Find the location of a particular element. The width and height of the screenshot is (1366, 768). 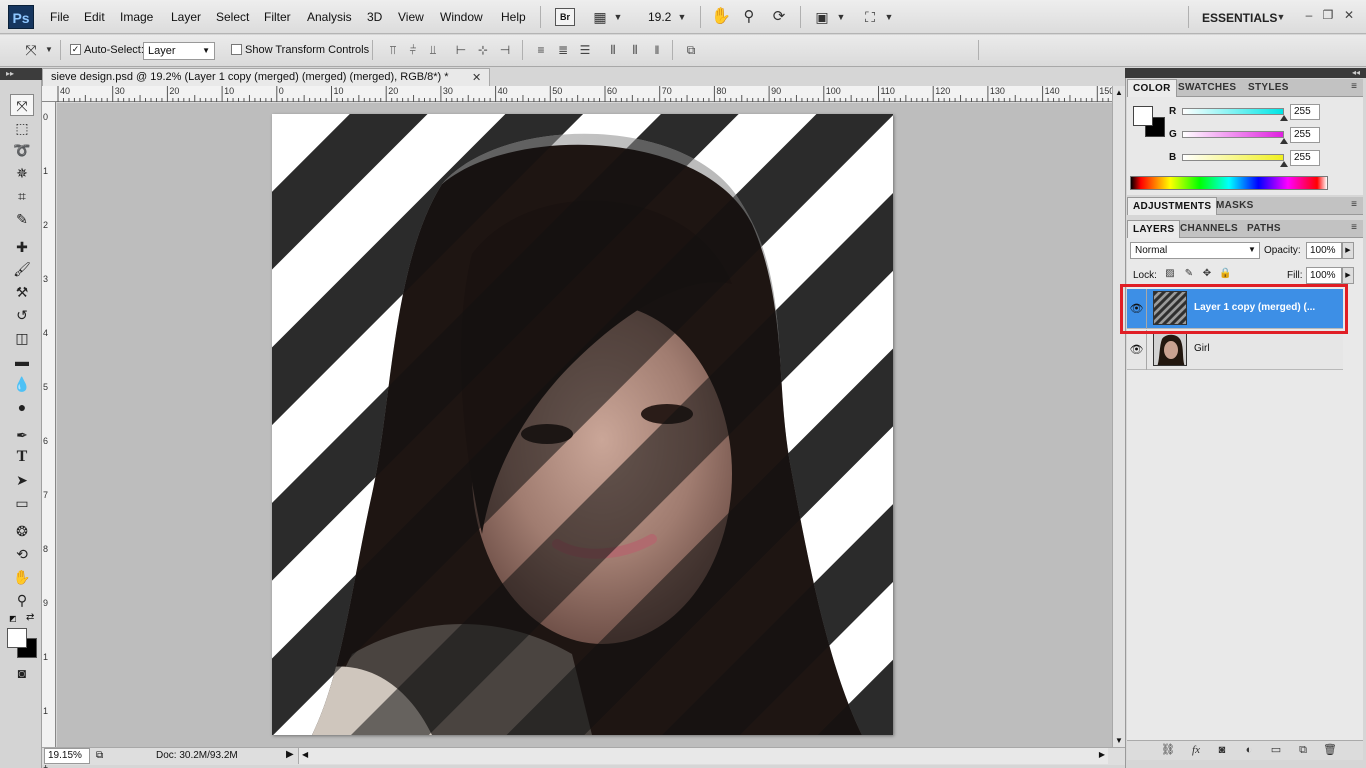

menu-image: Image is located at coordinates (136, 17).